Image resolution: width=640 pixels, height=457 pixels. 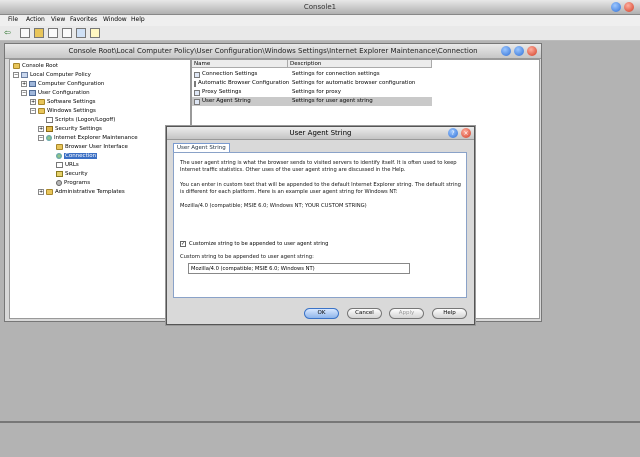 I want to click on tree-node-administrative-templates: + Administrative Templates, so click(x=81, y=192).